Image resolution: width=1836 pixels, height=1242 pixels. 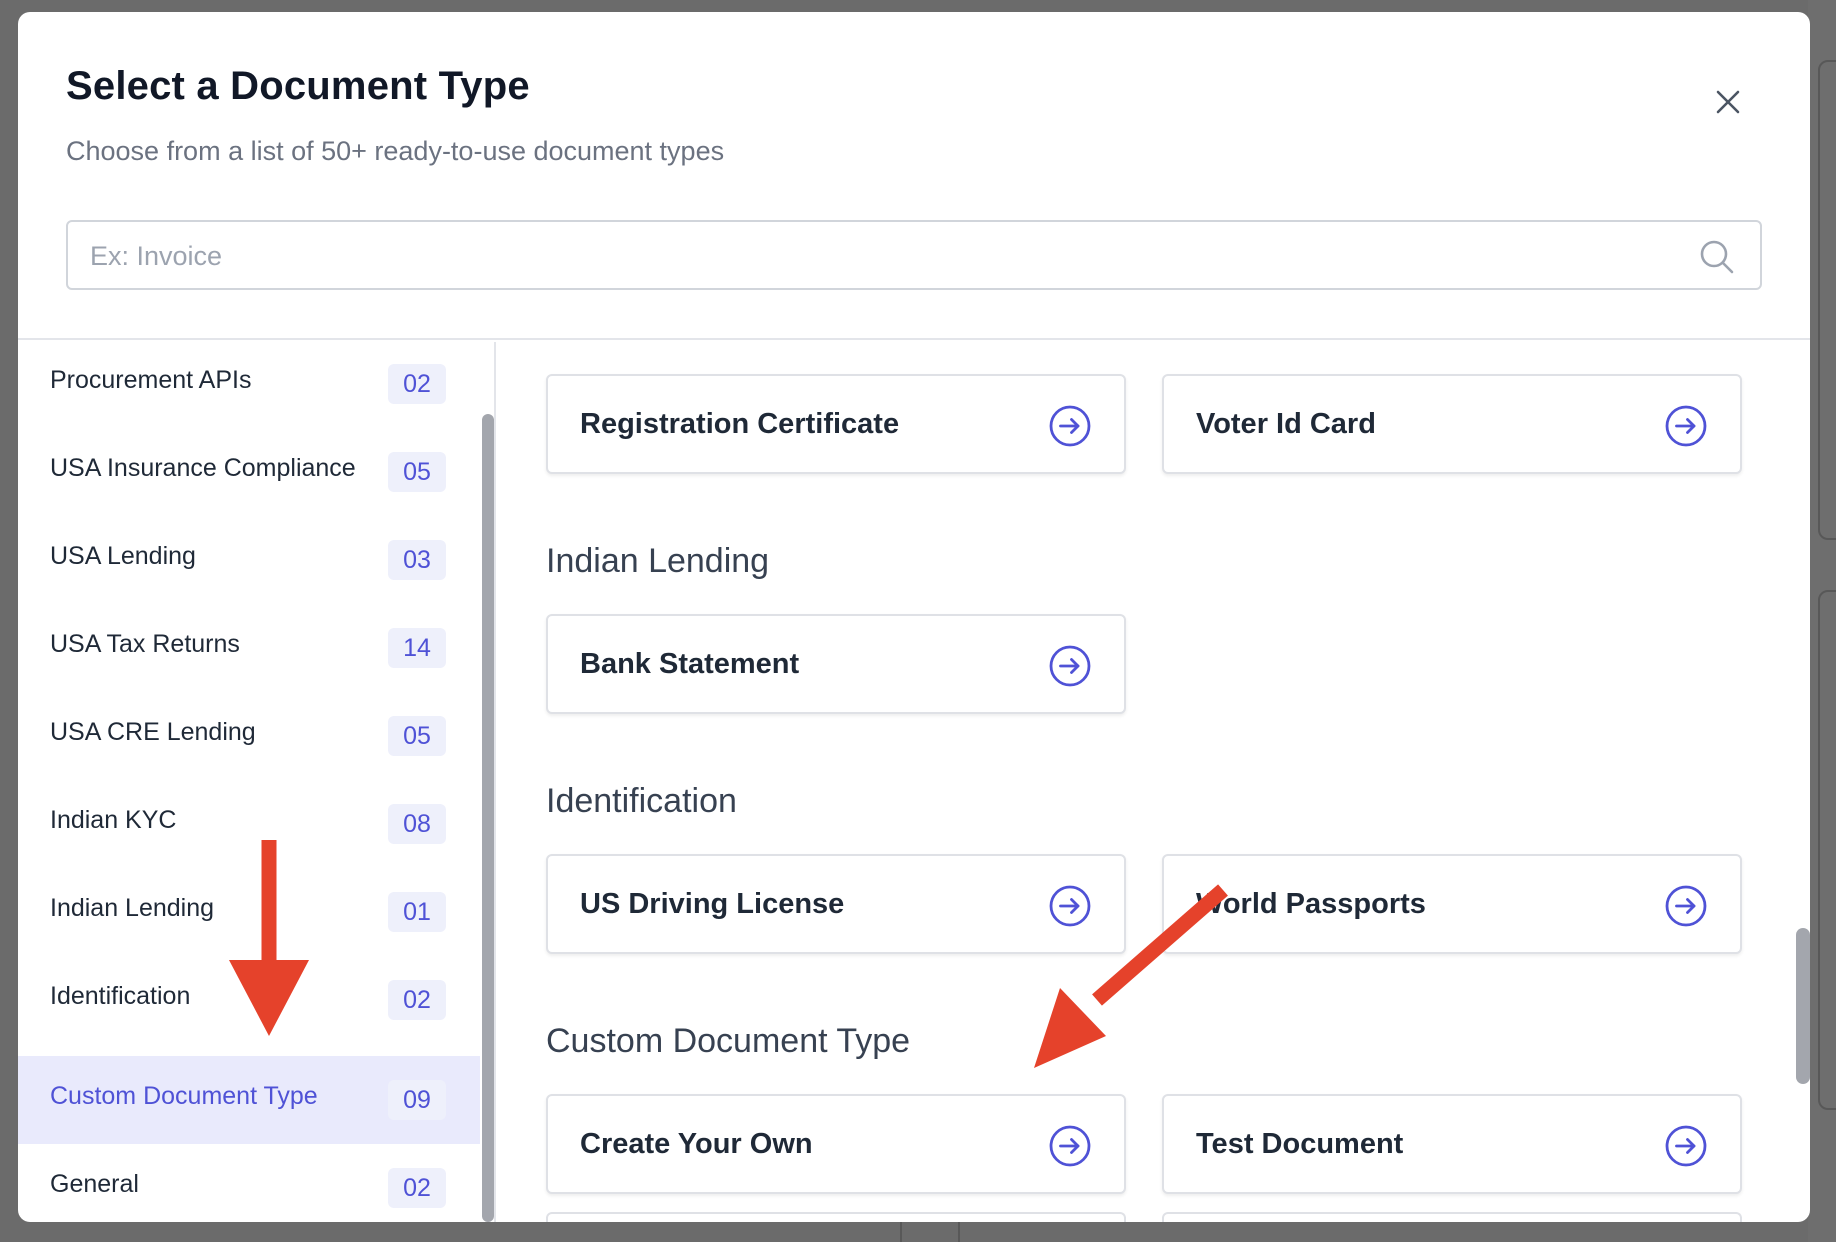 I want to click on card-label: World Passports, so click(x=1311, y=904).